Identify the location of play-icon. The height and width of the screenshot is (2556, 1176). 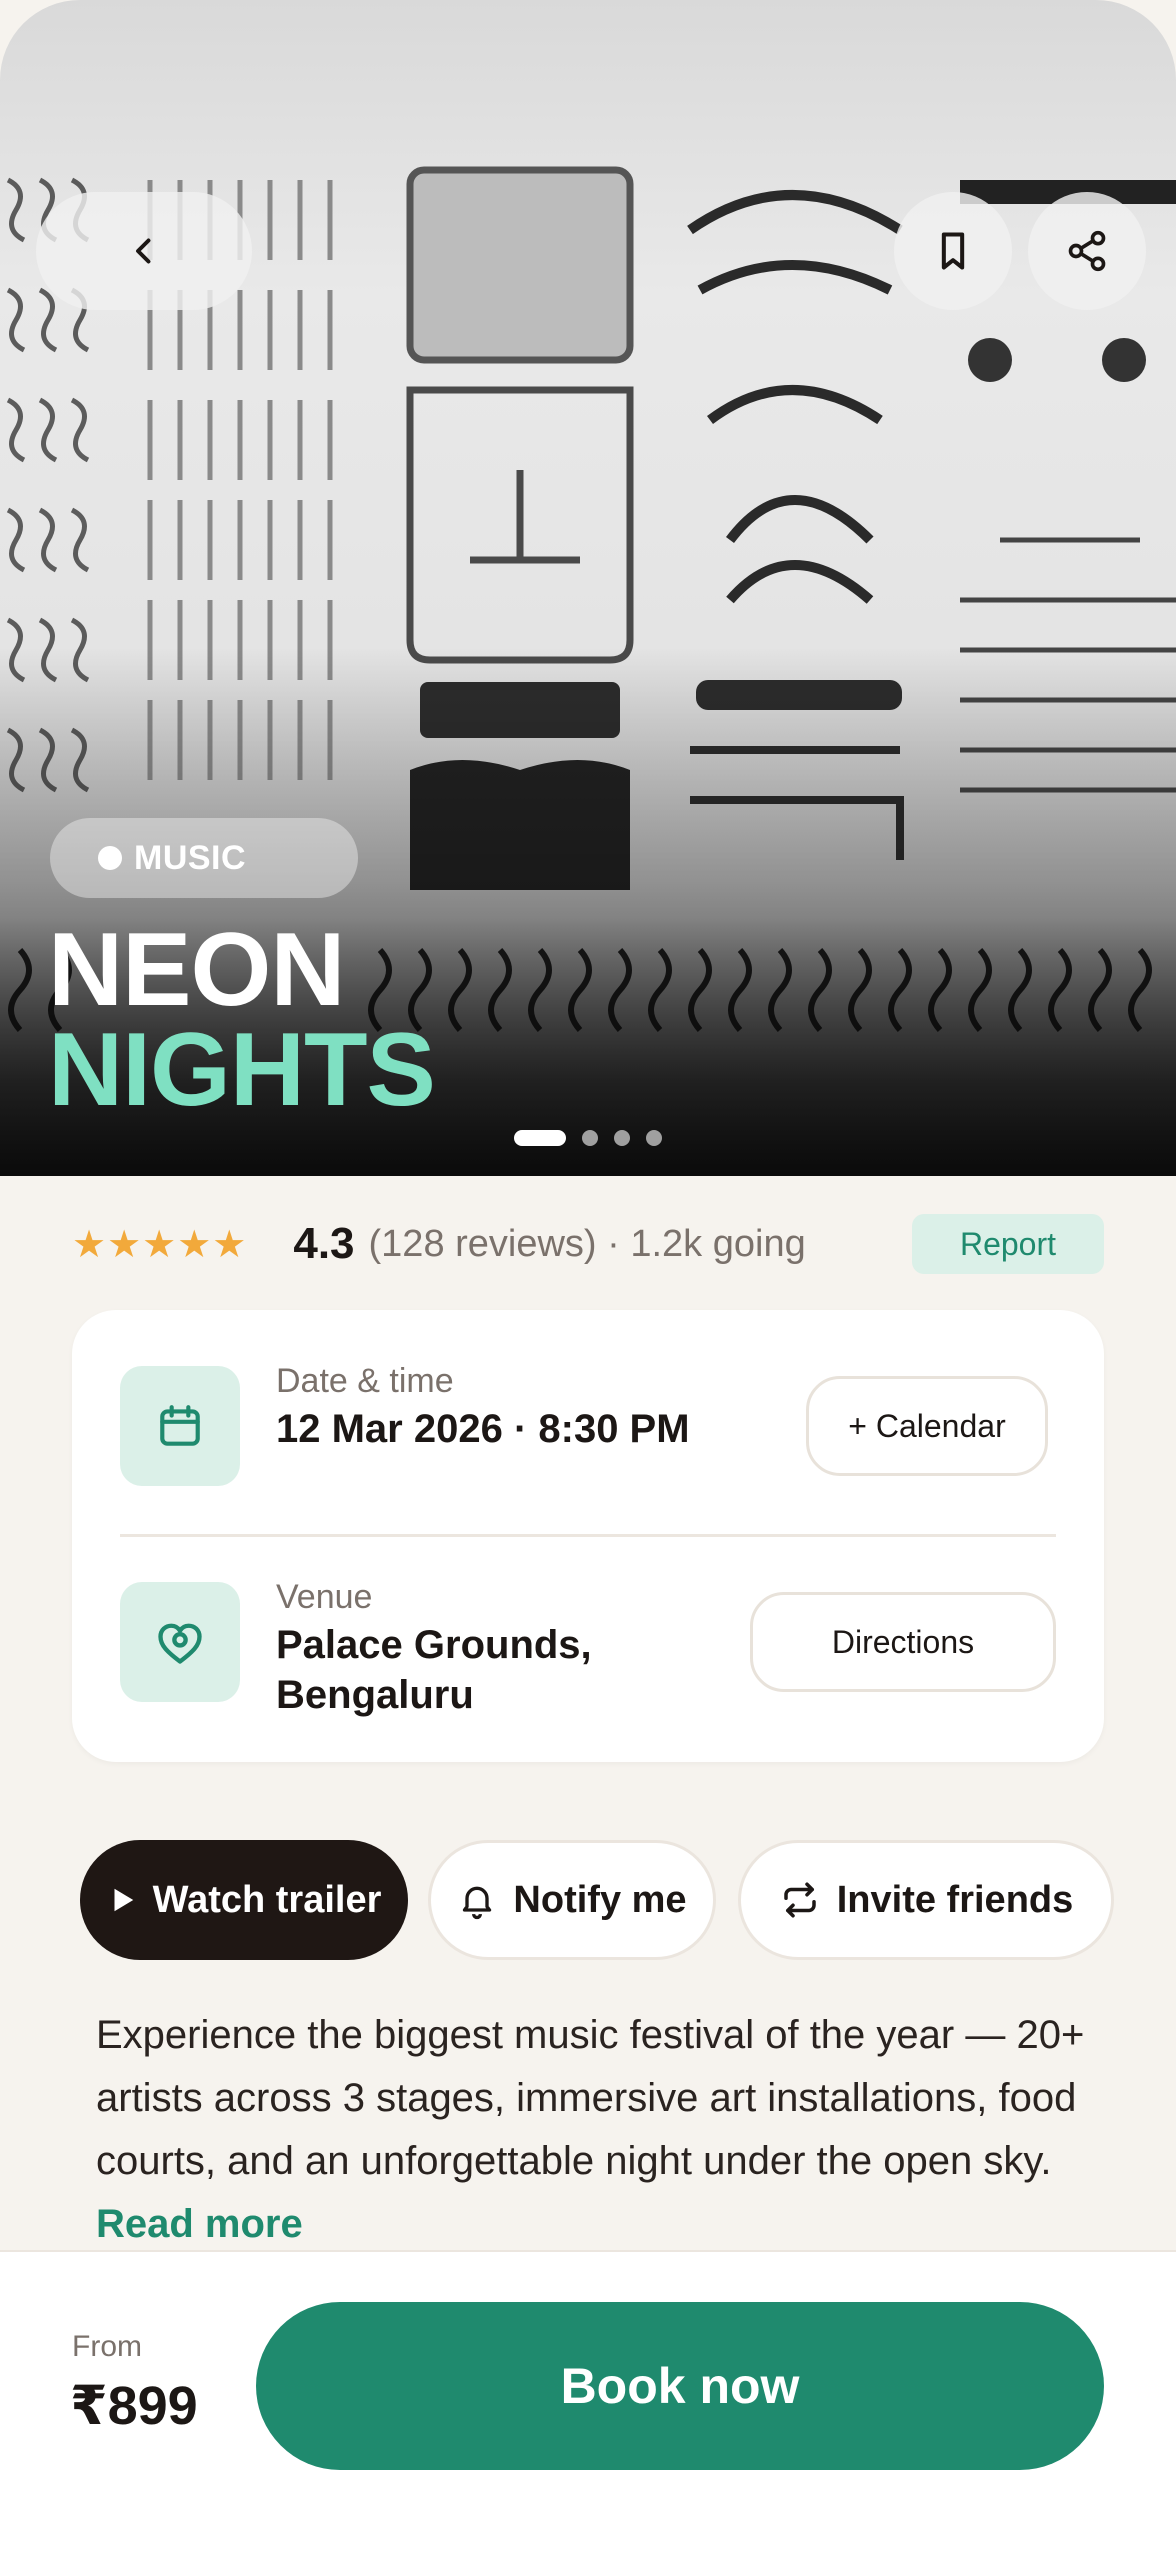
(123, 1900).